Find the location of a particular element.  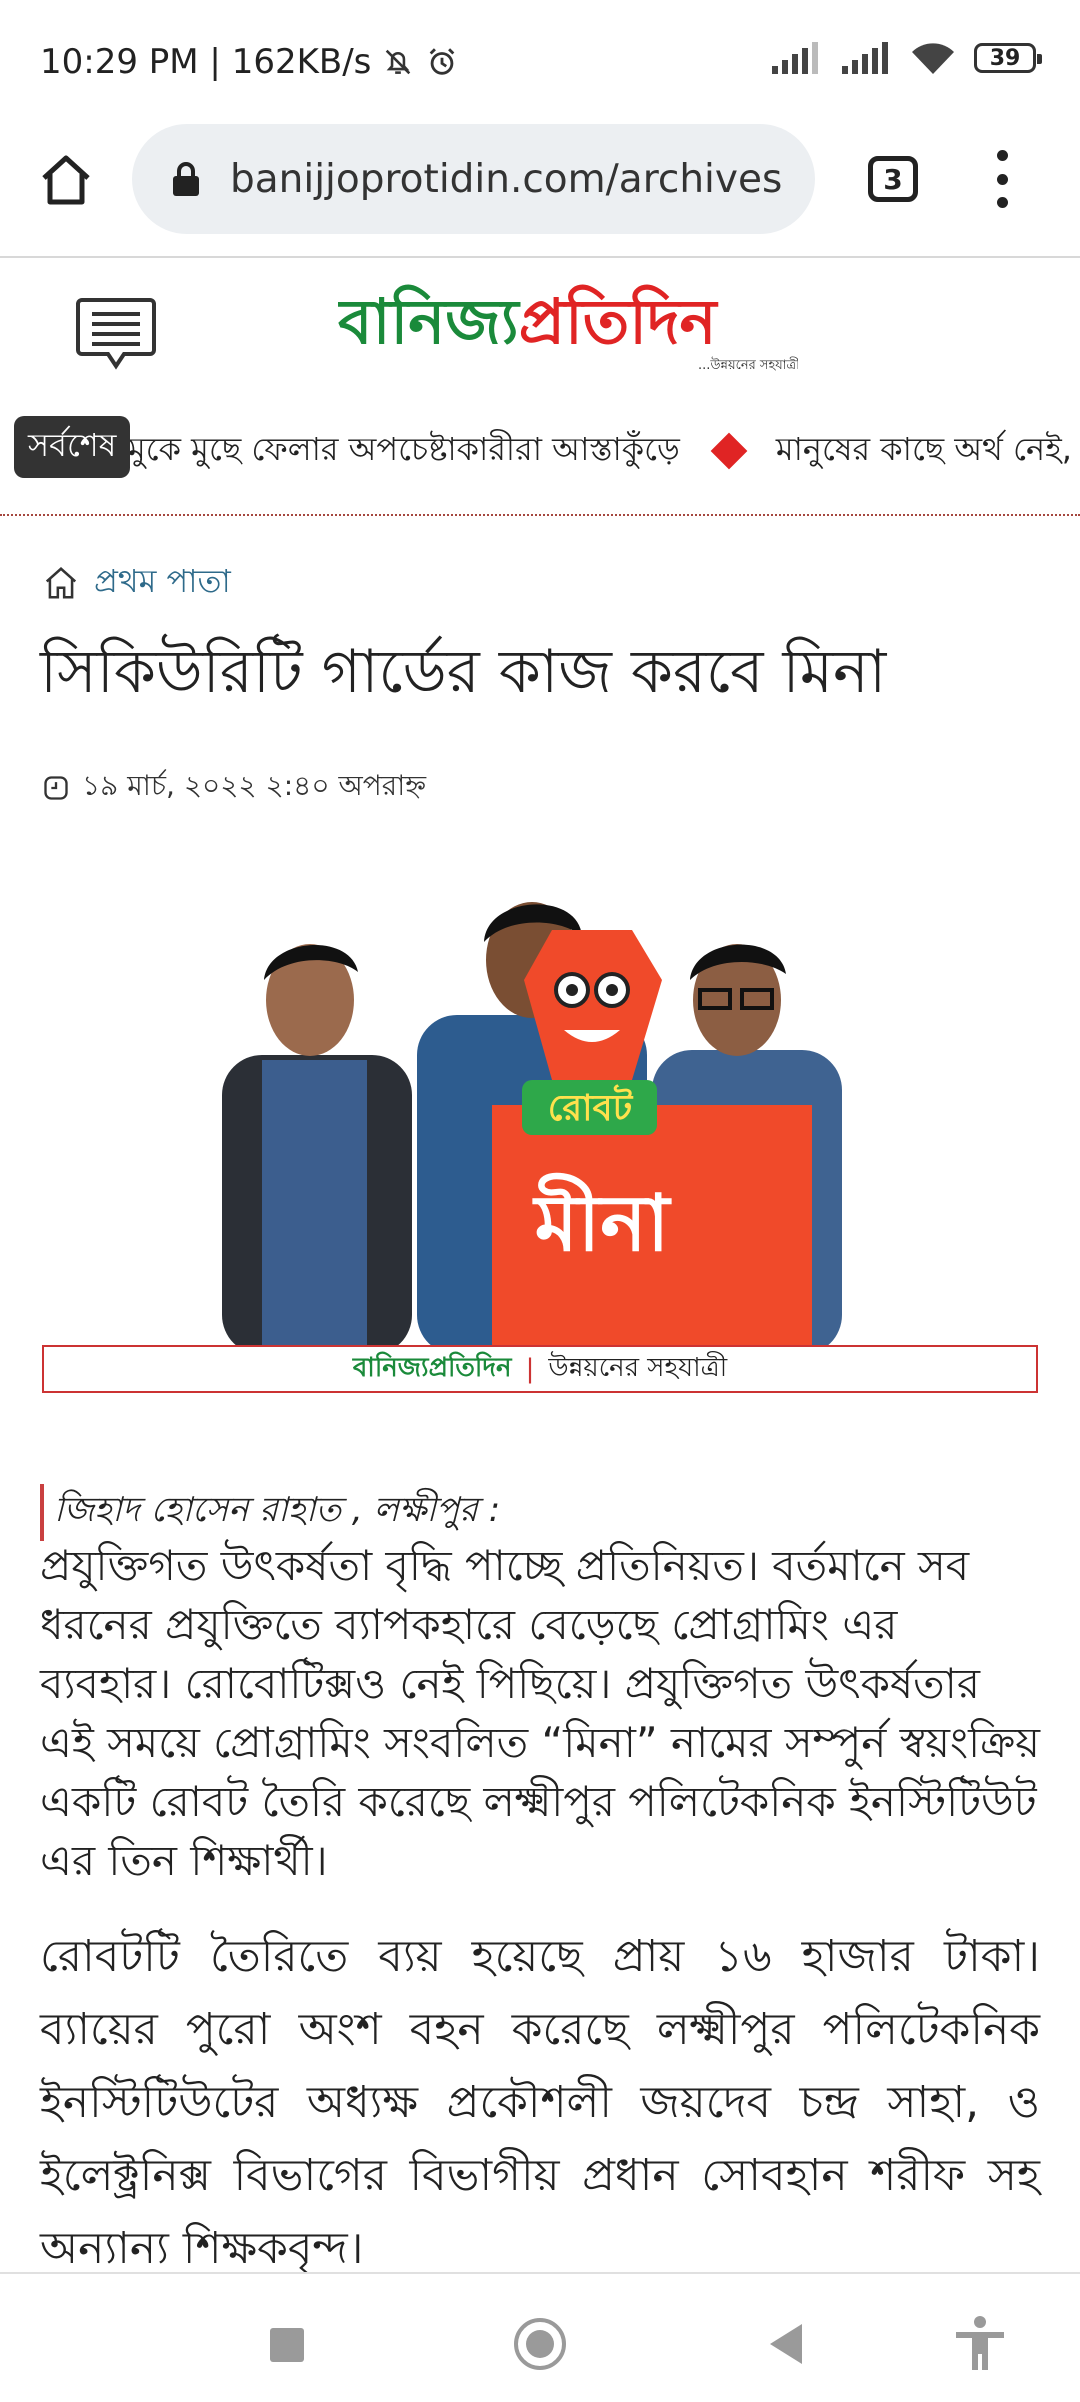

site-logo: বানিজ্যপ্রতিদিন ...উন্নয়নের সহযাত্রী is located at coordinates (568, 328).